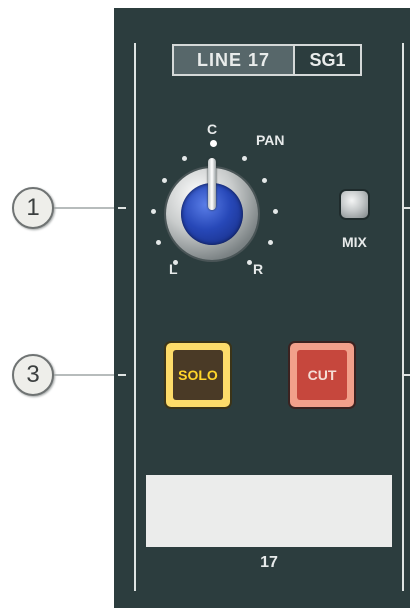 This screenshot has width=410, height=608. Describe the element at coordinates (269, 511) in the screenshot. I see `scribble-strip` at that location.